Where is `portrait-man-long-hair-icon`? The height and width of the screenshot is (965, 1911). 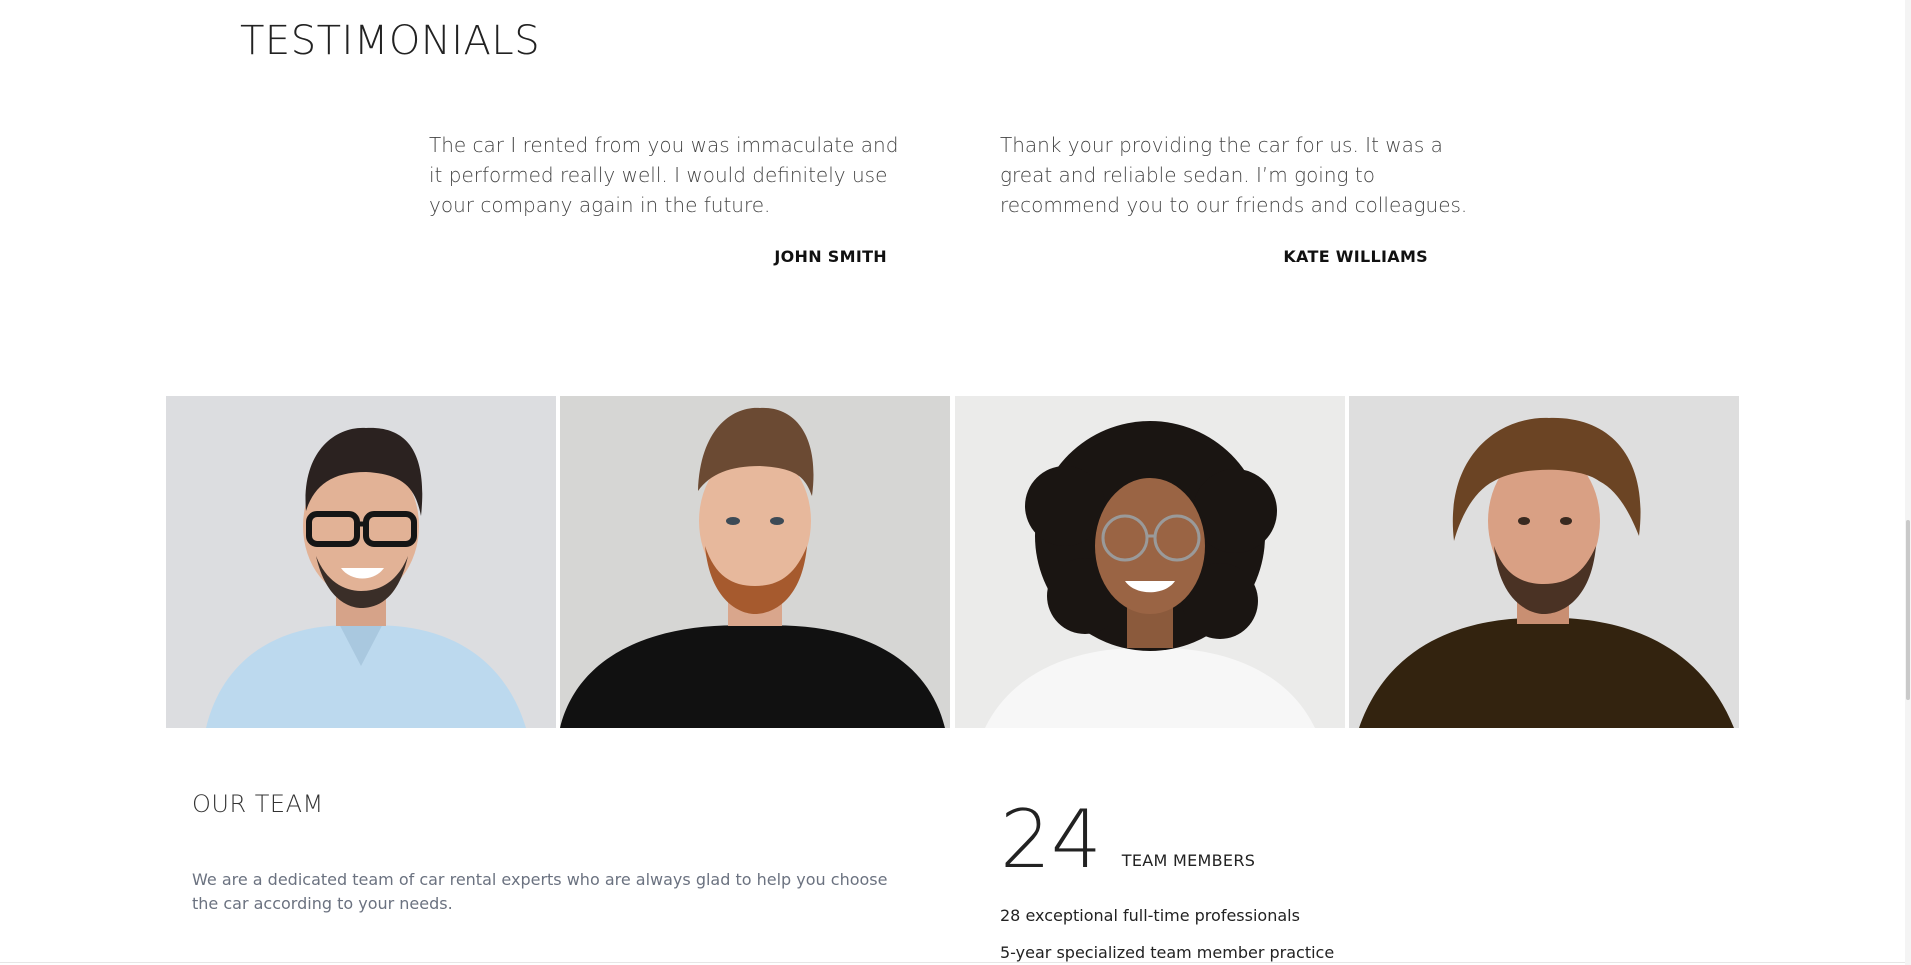 portrait-man-long-hair-icon is located at coordinates (1544, 562).